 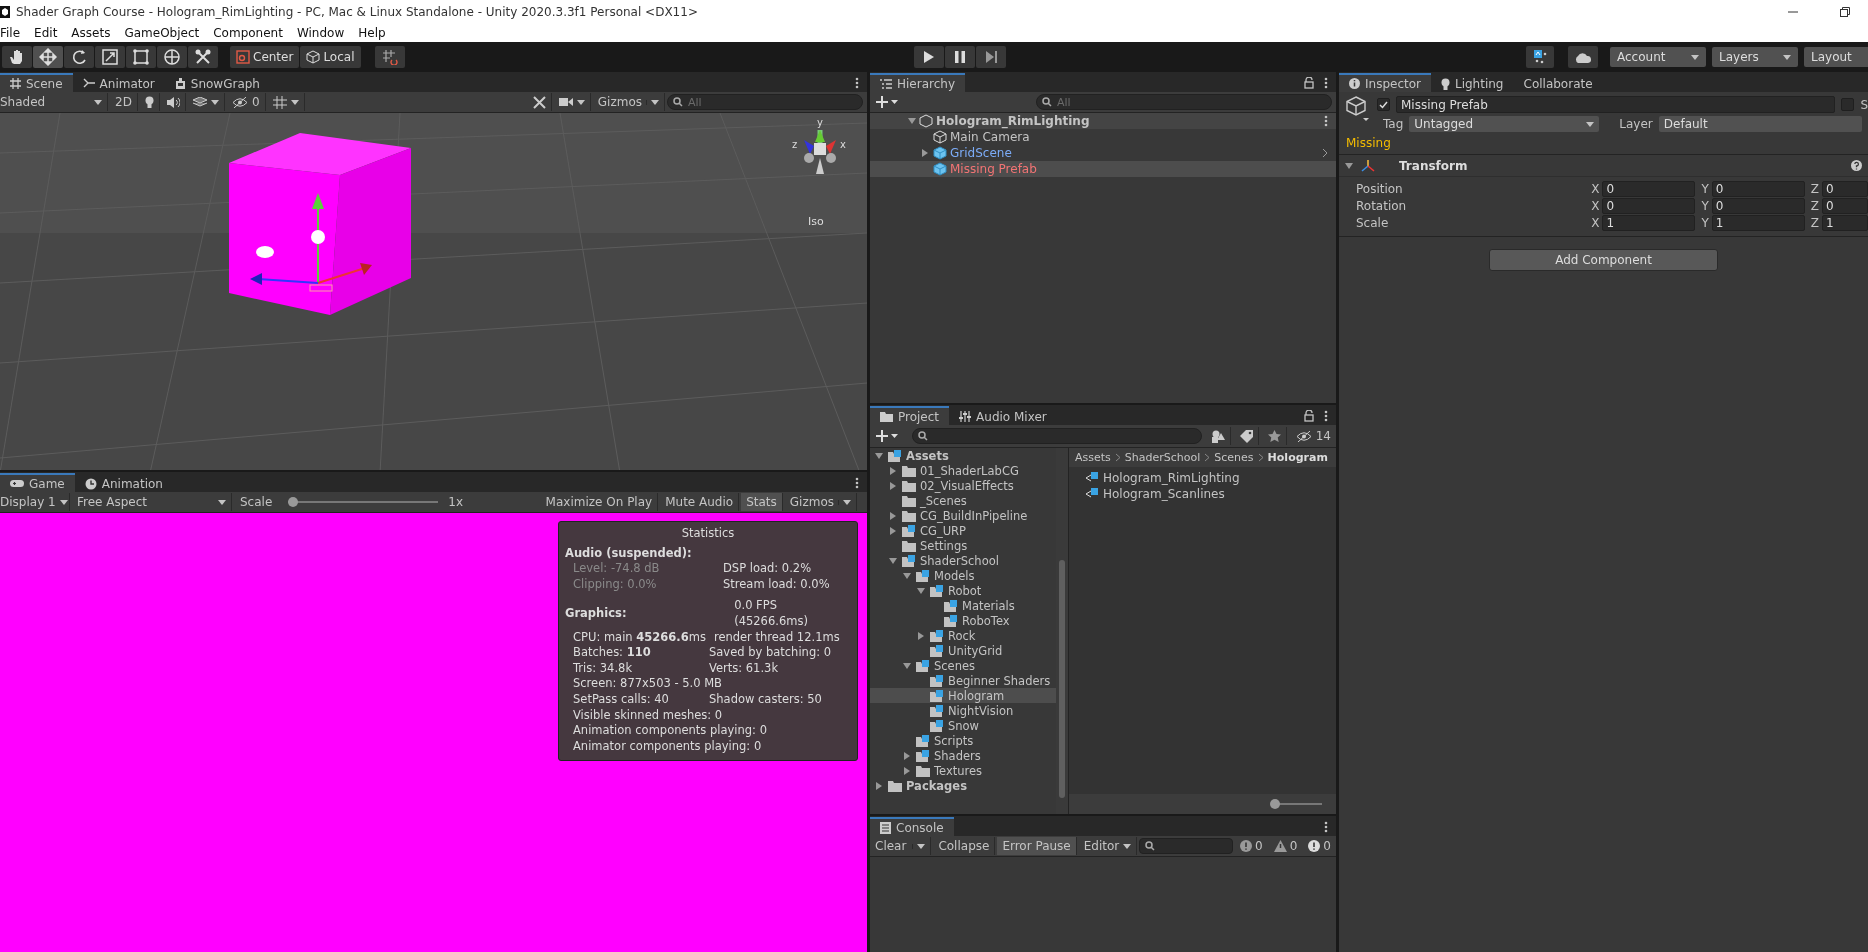 I want to click on tree-row: Materials, so click(x=963, y=605).